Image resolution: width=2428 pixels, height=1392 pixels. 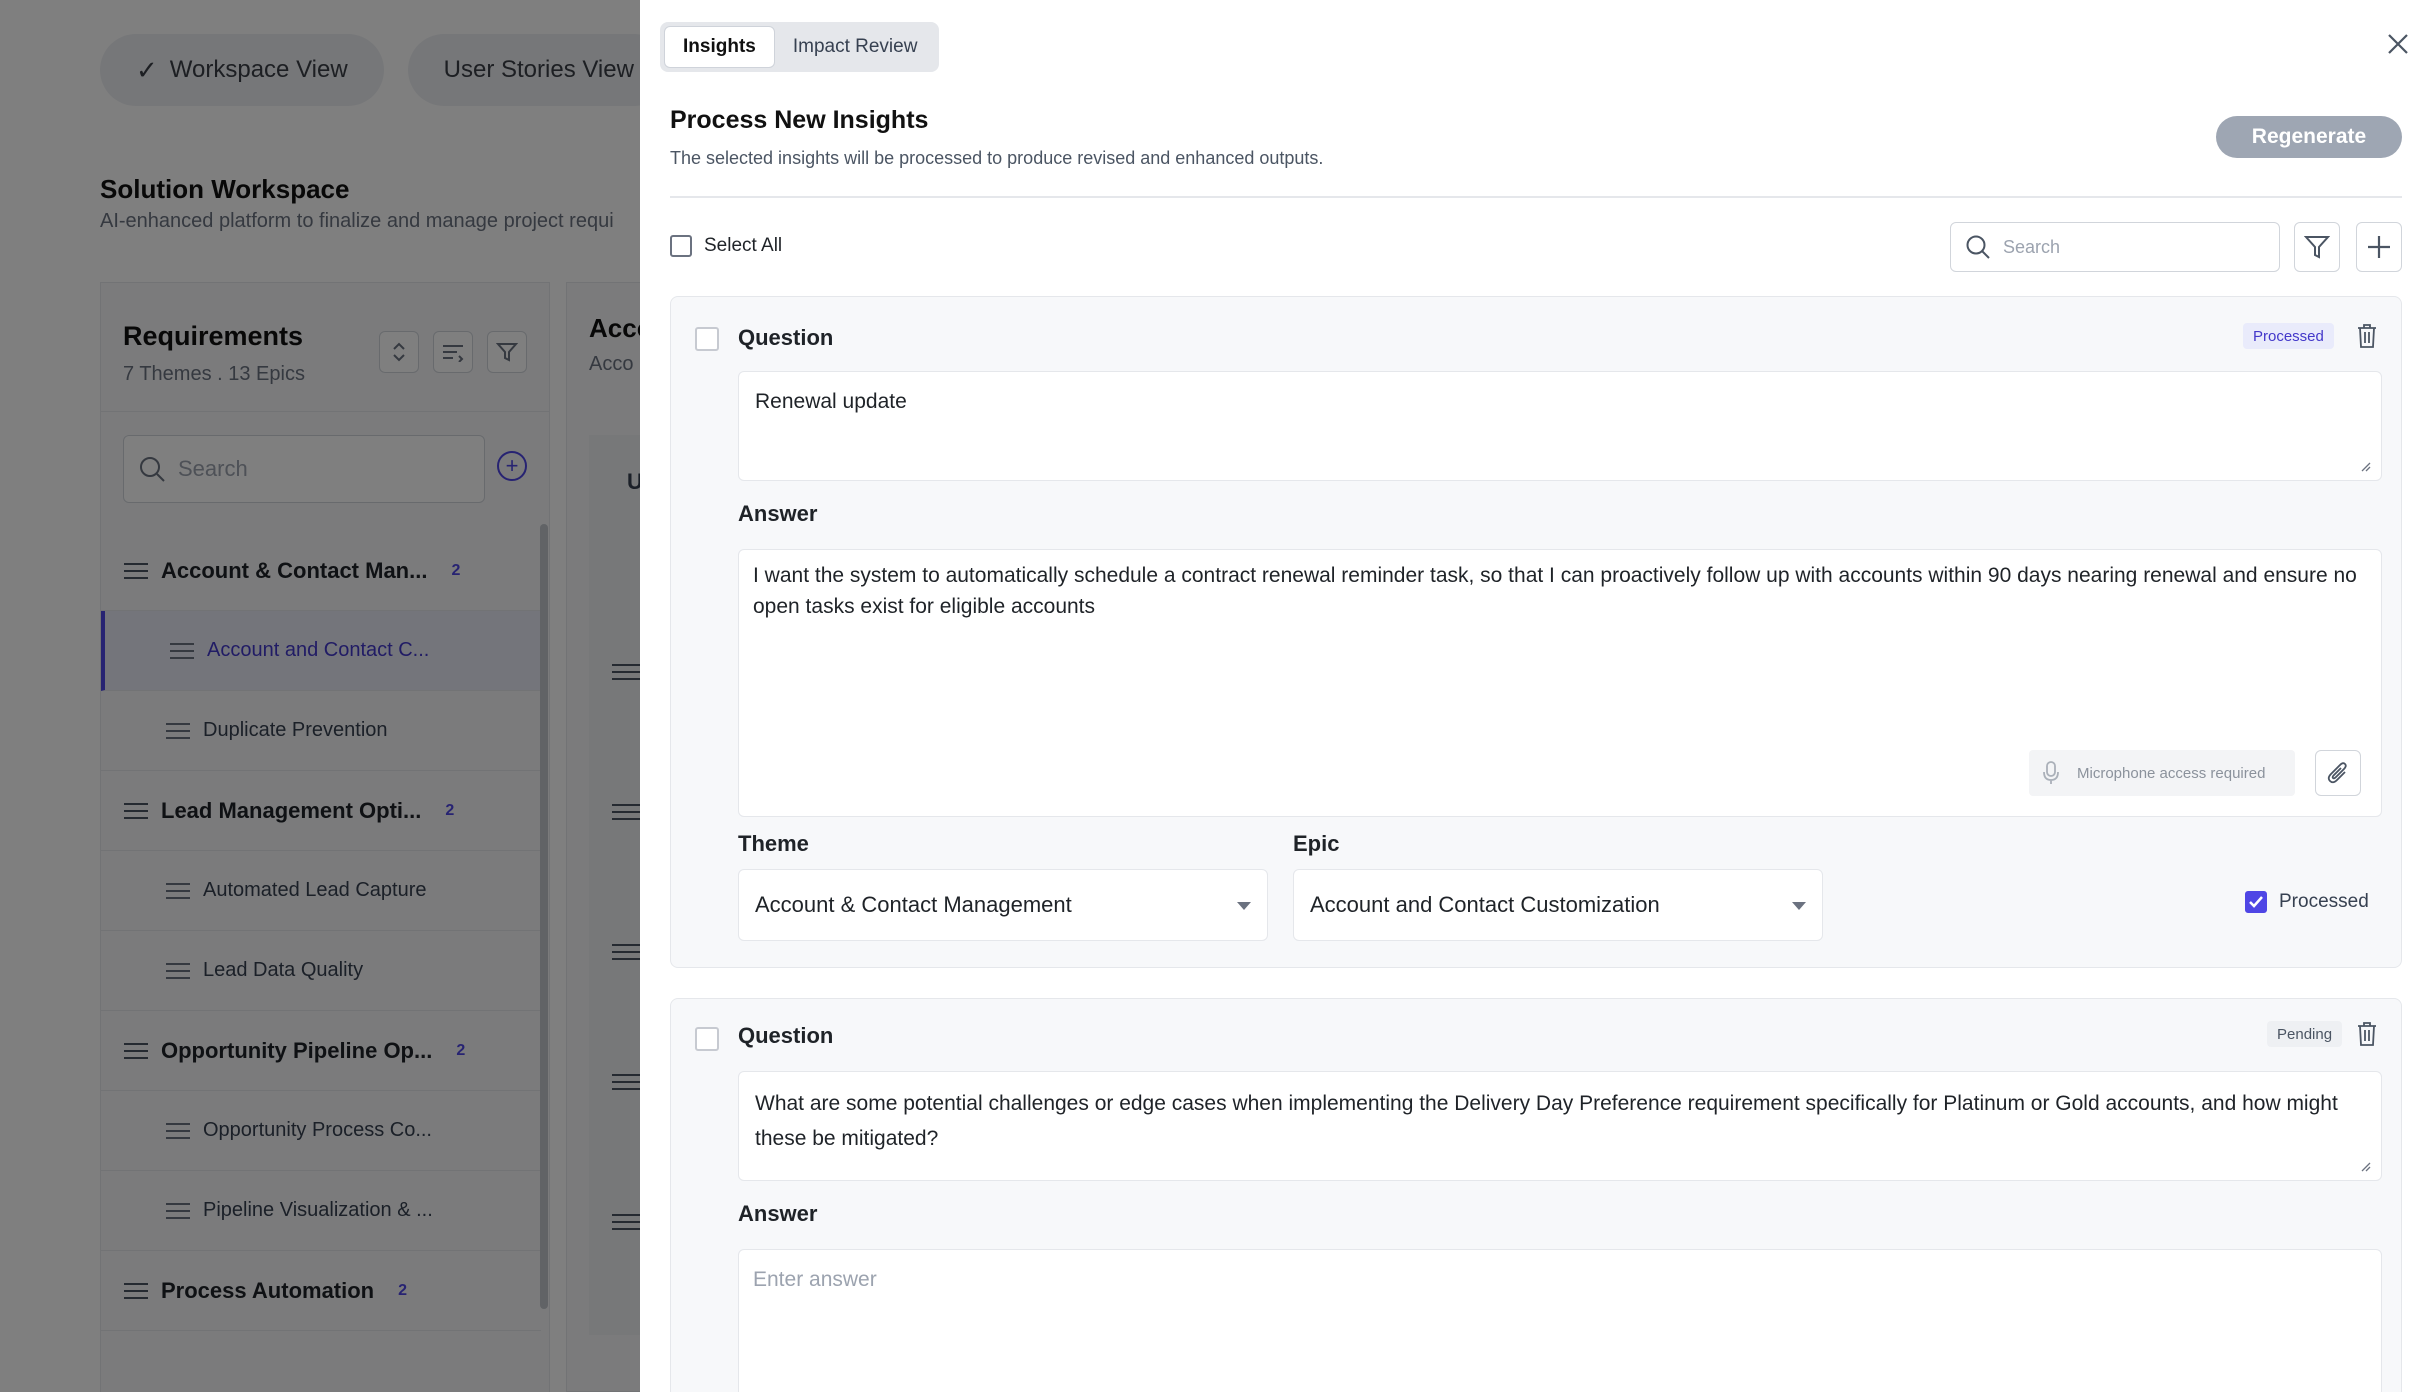 I want to click on check-icon, so click(x=2256, y=902).